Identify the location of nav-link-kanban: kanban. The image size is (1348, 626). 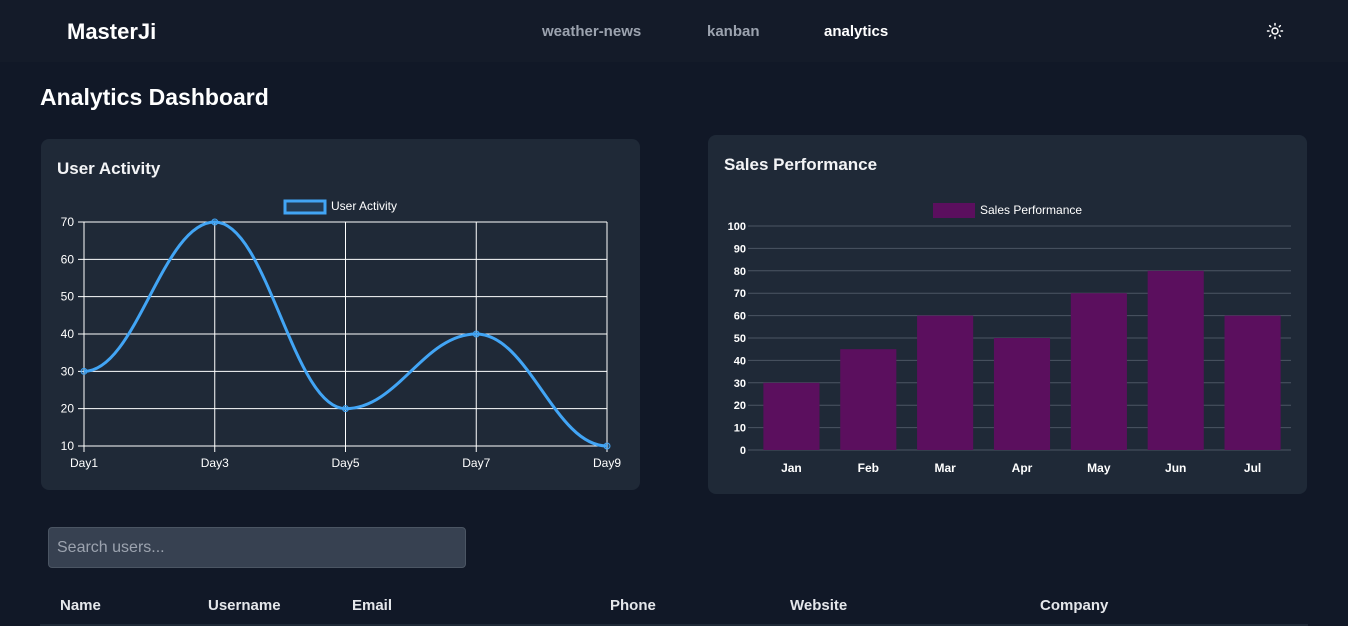
(733, 31).